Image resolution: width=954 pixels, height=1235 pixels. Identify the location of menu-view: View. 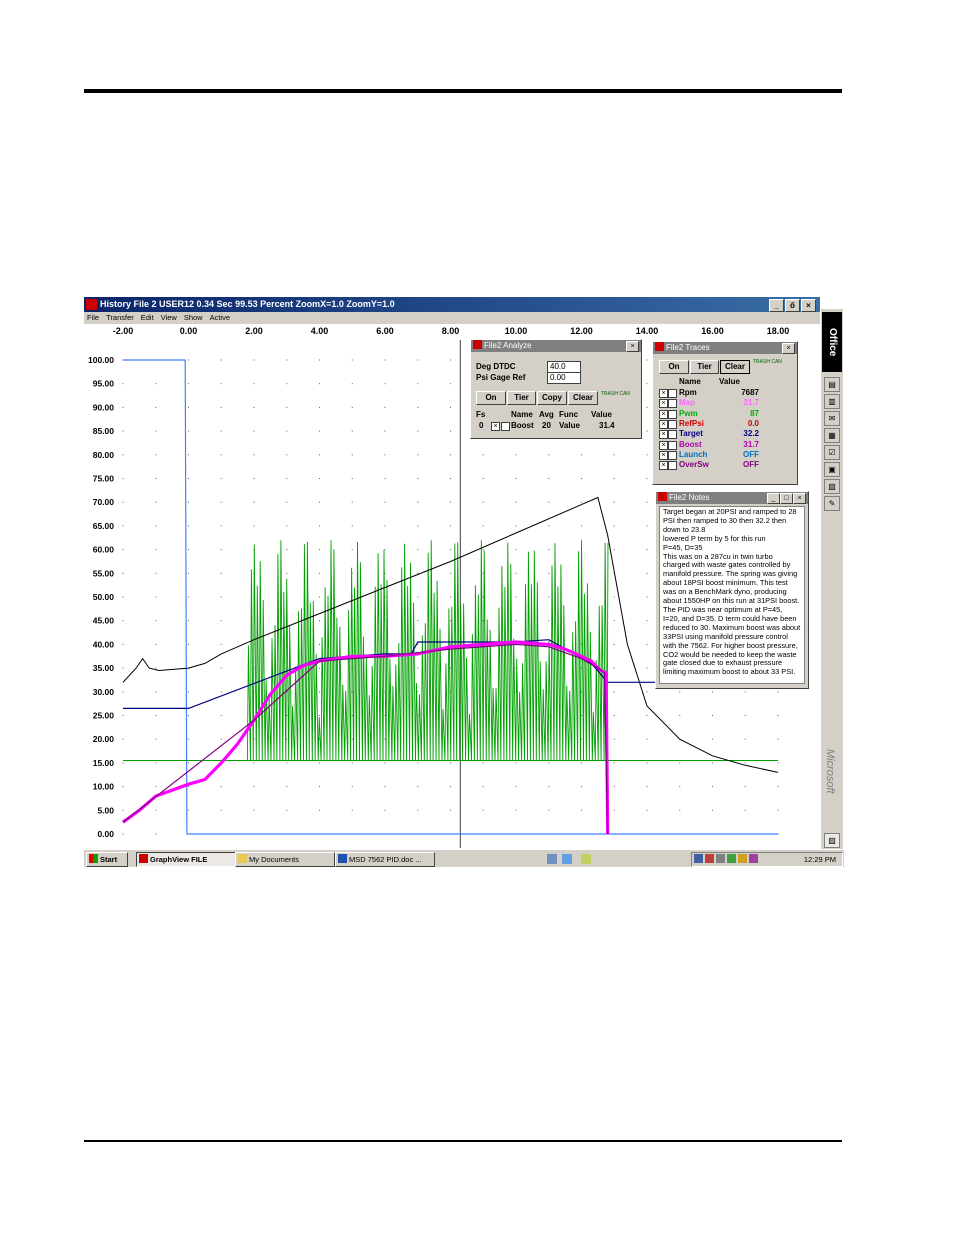
(169, 317).